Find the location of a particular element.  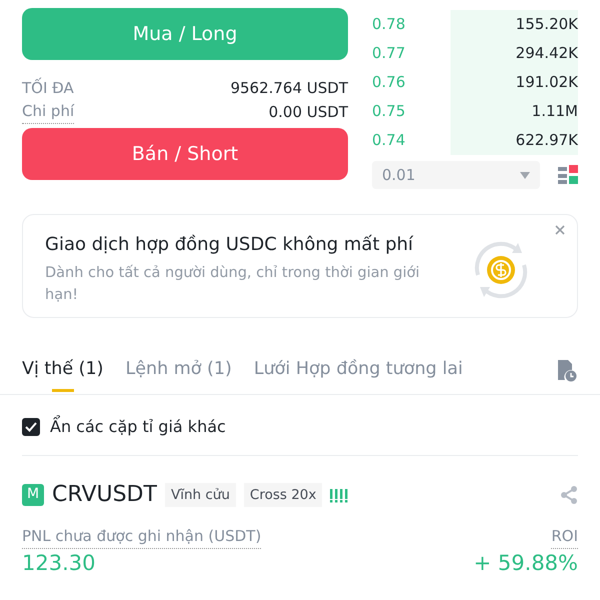

cost-label: Chi phí is located at coordinates (48, 112).